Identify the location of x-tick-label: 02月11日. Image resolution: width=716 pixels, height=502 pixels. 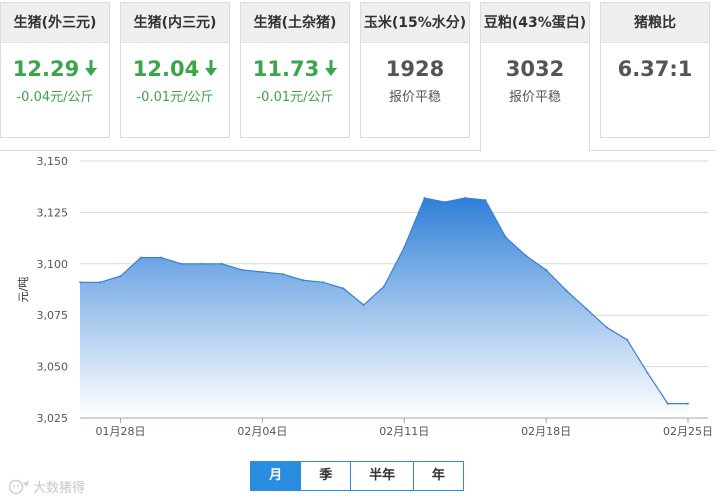
(404, 431).